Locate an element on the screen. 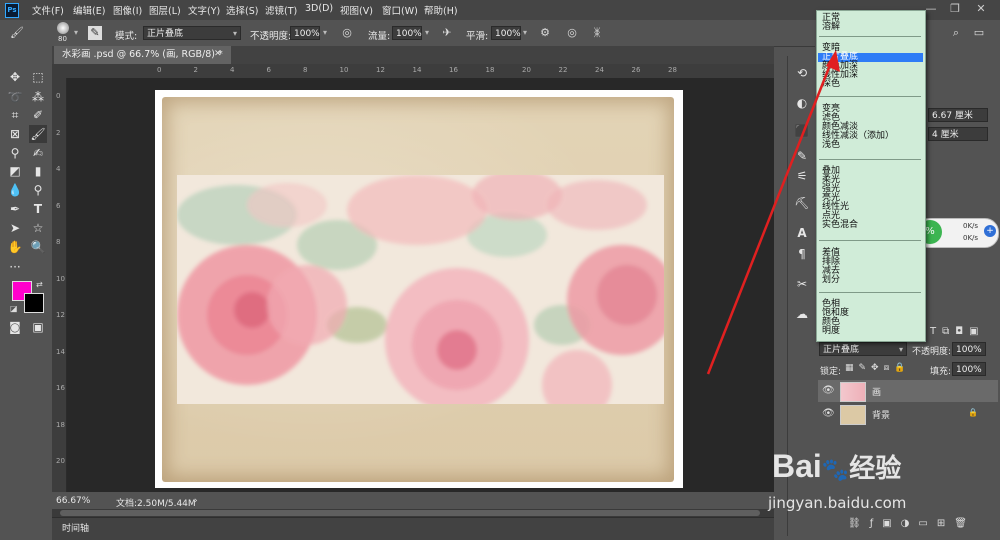 The width and height of the screenshot is (1000, 540). watermark-brand2: 经验 is located at coordinates (875, 468).